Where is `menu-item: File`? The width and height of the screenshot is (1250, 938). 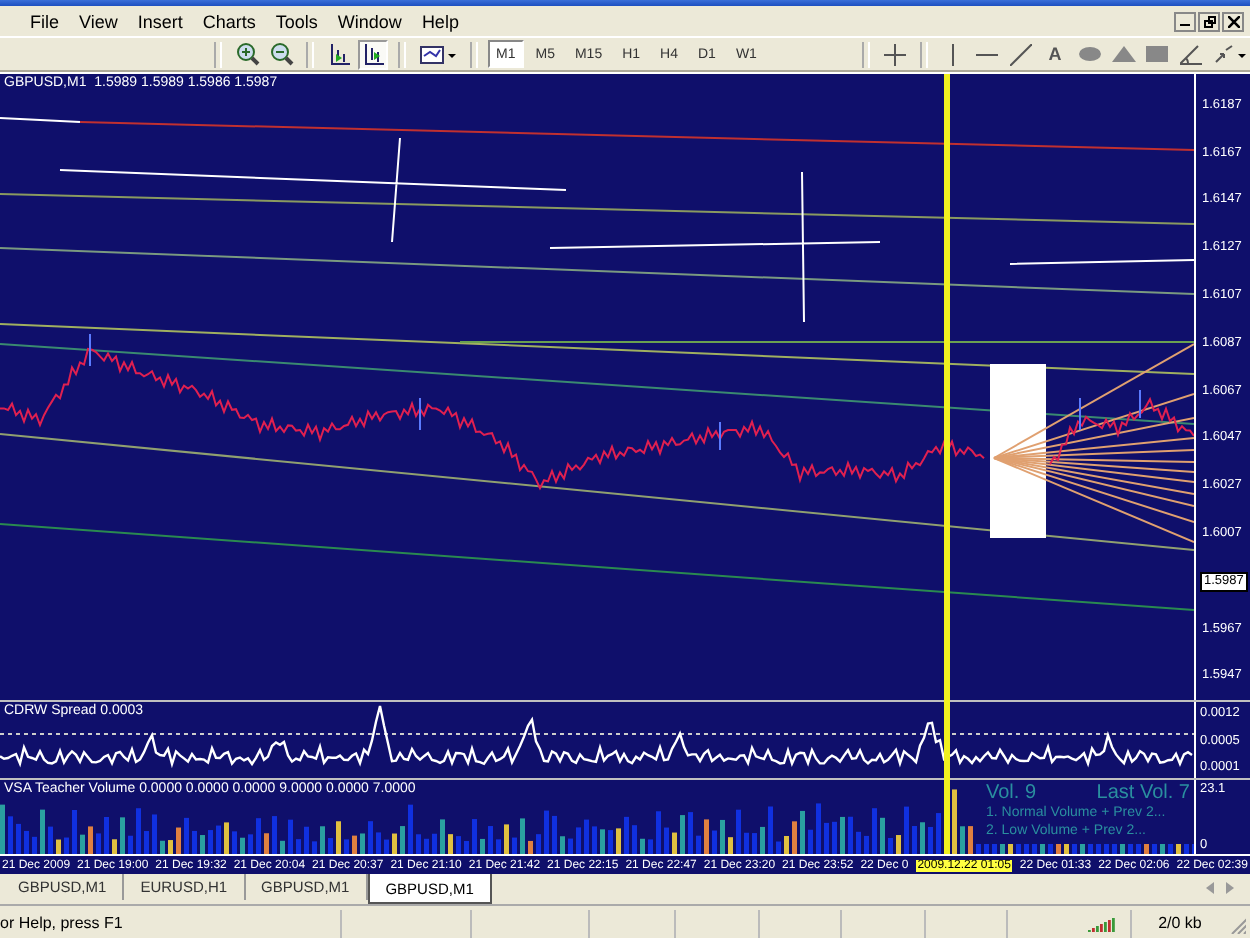 menu-item: File is located at coordinates (45, 21).